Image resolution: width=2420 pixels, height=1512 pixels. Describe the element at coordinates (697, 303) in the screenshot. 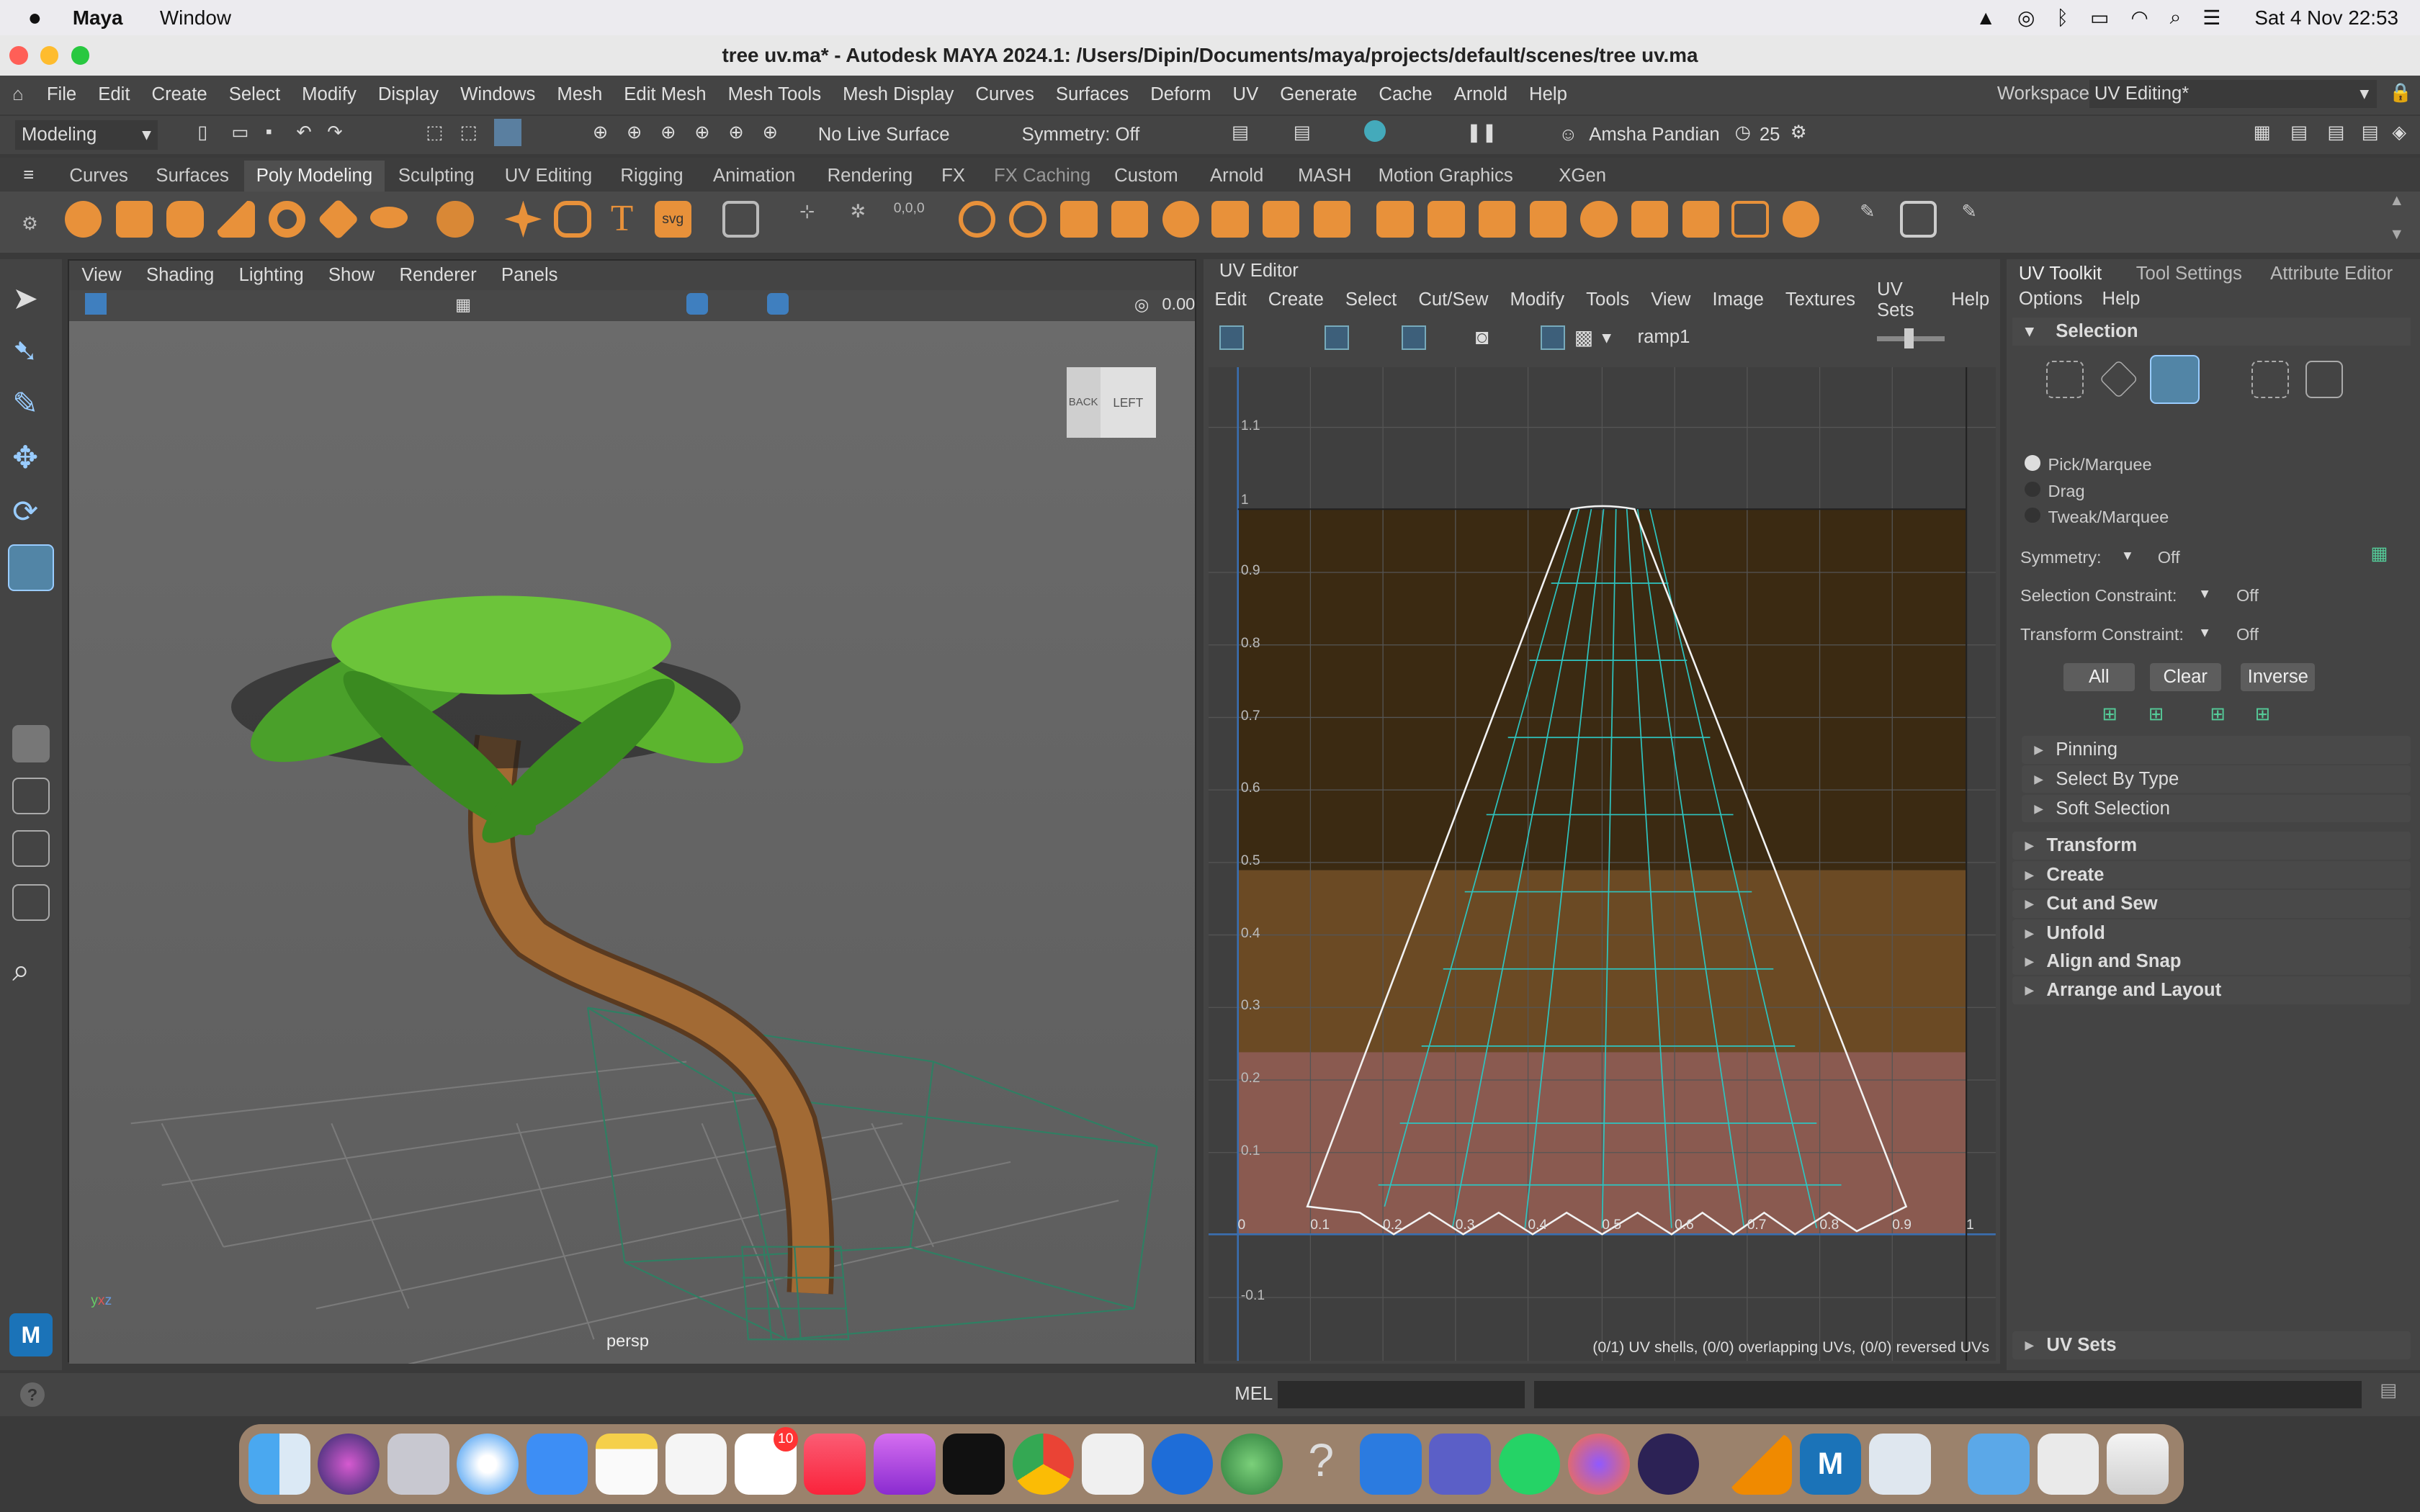

I see `smooth-shade-icon` at that location.